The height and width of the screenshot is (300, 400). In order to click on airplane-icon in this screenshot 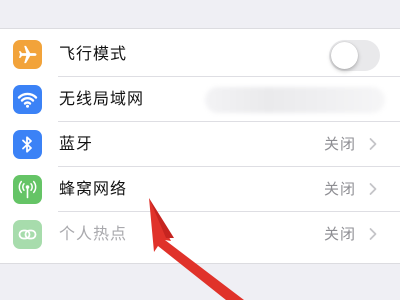, I will do `click(27, 54)`.